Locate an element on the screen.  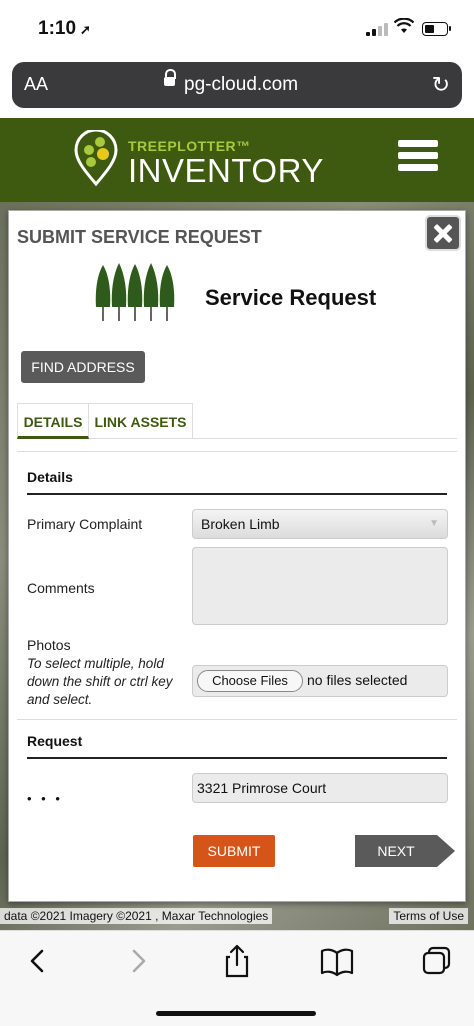
tabs-icon is located at coordinates (437, 961).